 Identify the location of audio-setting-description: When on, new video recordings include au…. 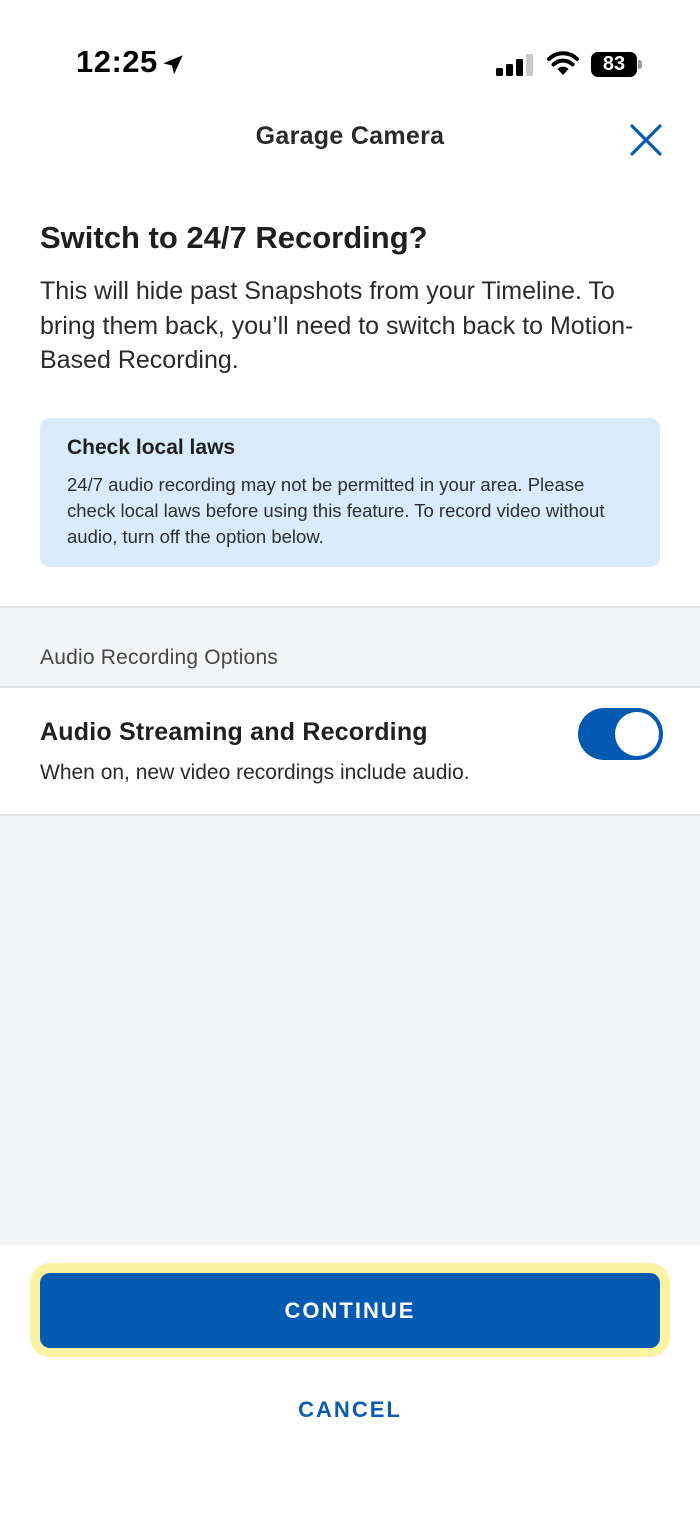
(255, 772).